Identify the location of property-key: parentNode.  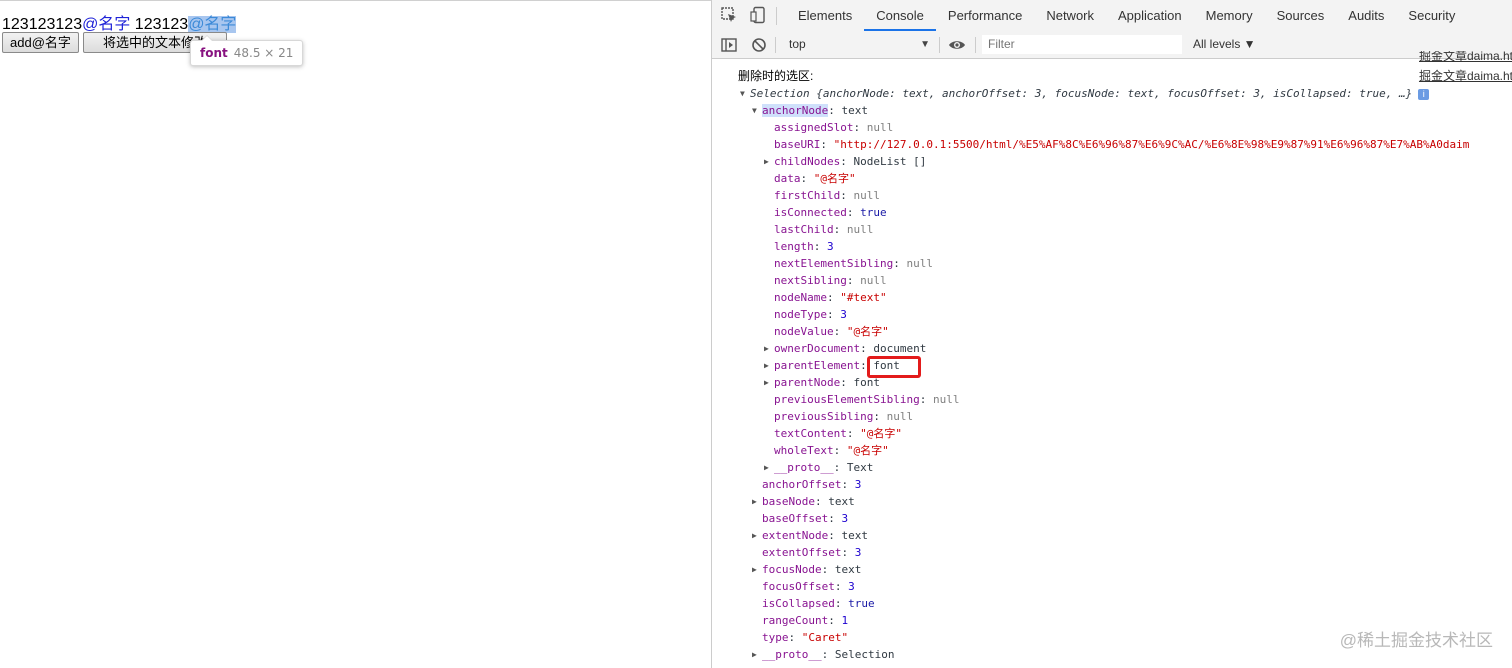
(807, 382).